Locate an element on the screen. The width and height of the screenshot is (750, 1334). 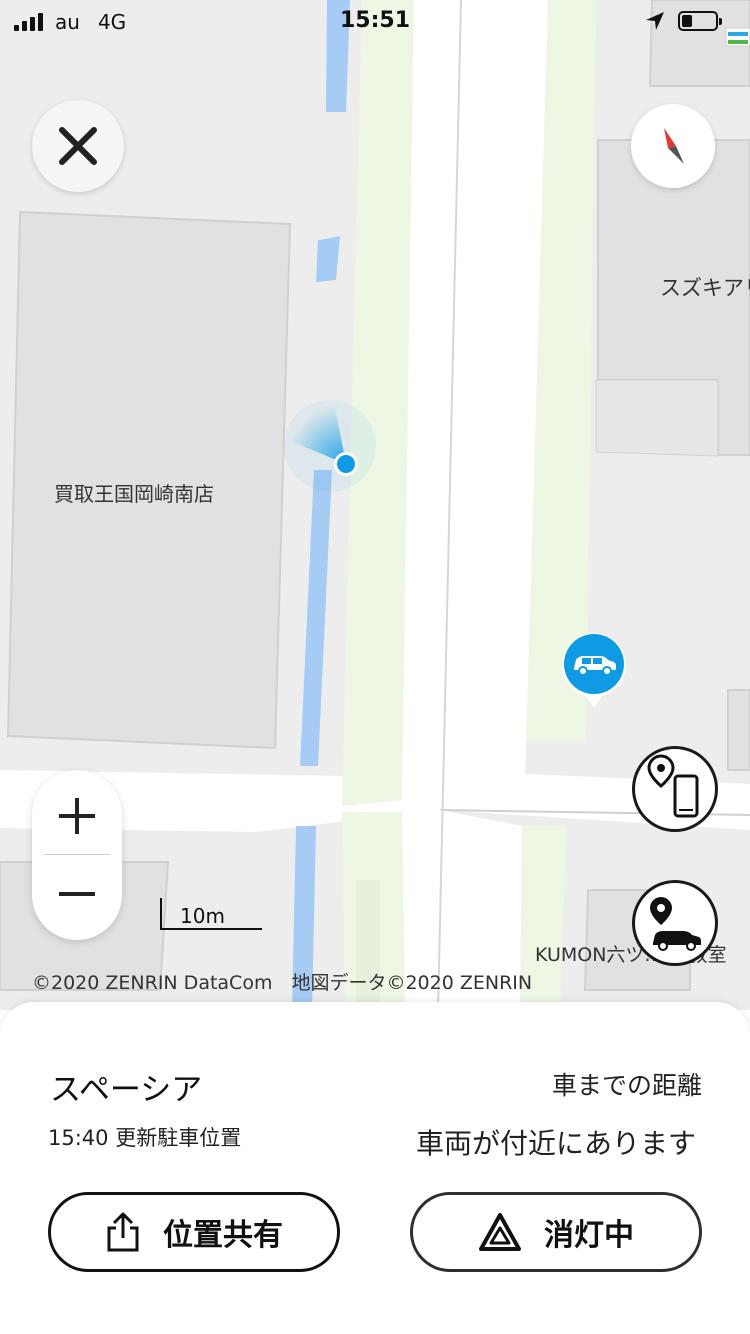
share-icon is located at coordinates (123, 1232).